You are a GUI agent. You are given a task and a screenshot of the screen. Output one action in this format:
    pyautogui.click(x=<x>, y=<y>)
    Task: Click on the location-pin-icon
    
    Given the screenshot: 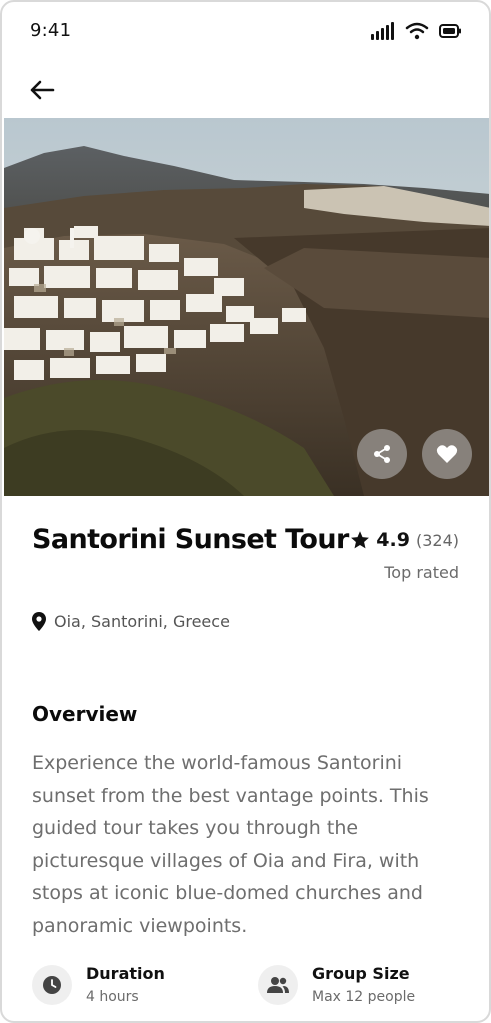 What is the action you would take?
    pyautogui.click(x=39, y=621)
    